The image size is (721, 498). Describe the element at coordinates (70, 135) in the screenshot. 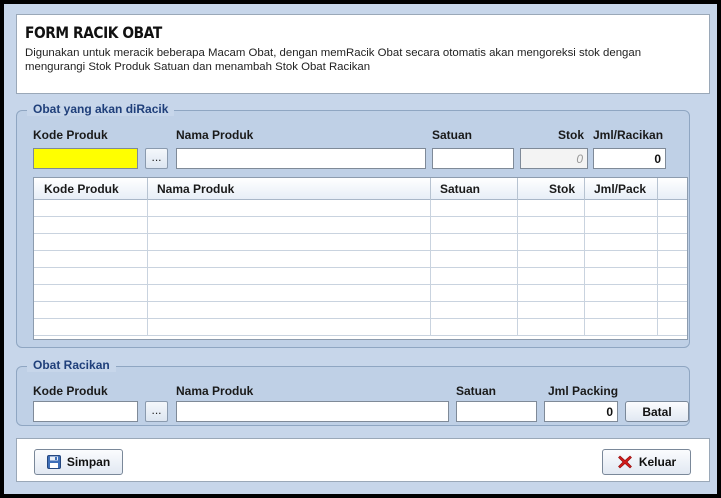

I see `kode-produk-label: Kode Produk` at that location.